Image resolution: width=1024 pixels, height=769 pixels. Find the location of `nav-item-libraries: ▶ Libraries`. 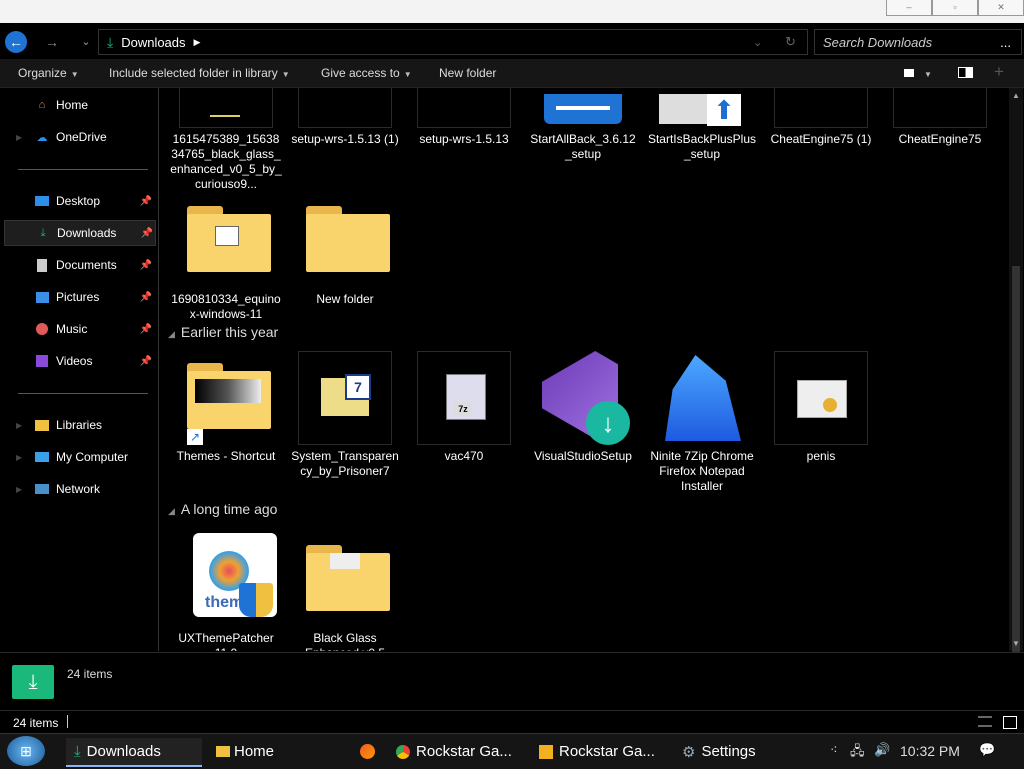

nav-item-libraries: ▶ Libraries is located at coordinates (79, 425).